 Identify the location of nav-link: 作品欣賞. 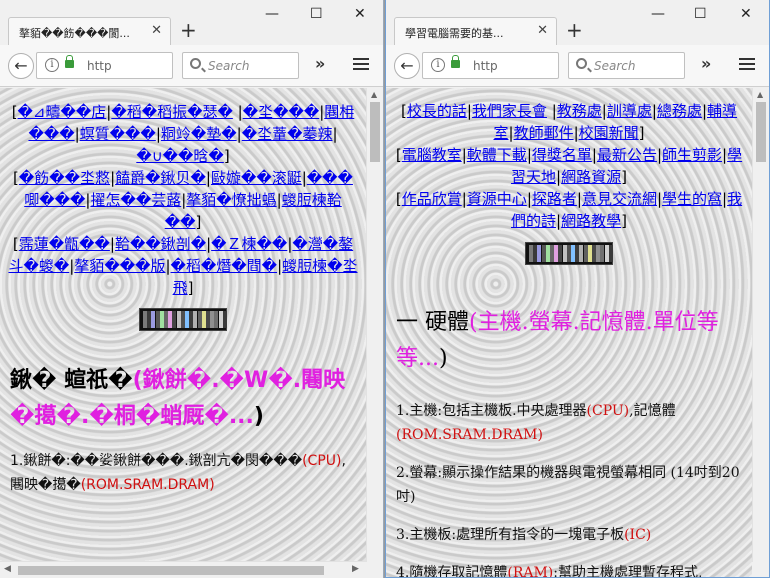
(432, 199).